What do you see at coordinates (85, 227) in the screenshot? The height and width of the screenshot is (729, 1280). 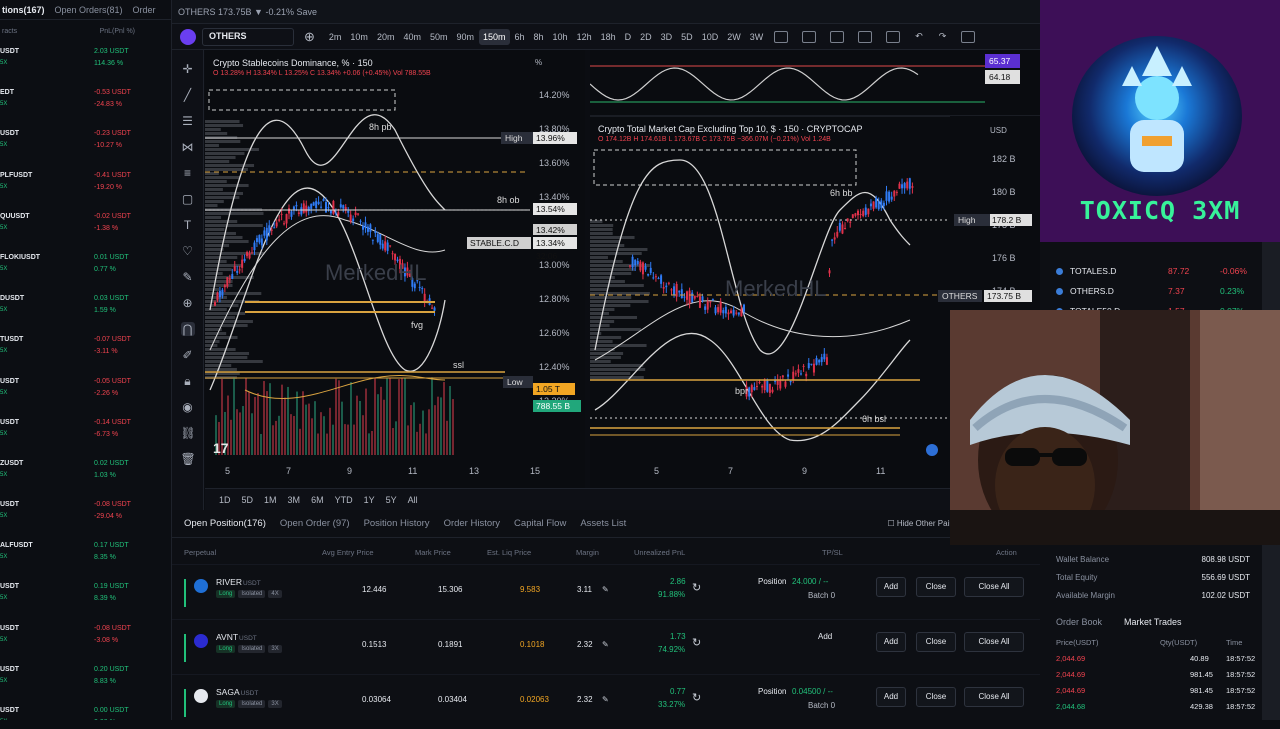 I see `position-row: QUUSDT 5X -0.02 USDT -1.38 %` at bounding box center [85, 227].